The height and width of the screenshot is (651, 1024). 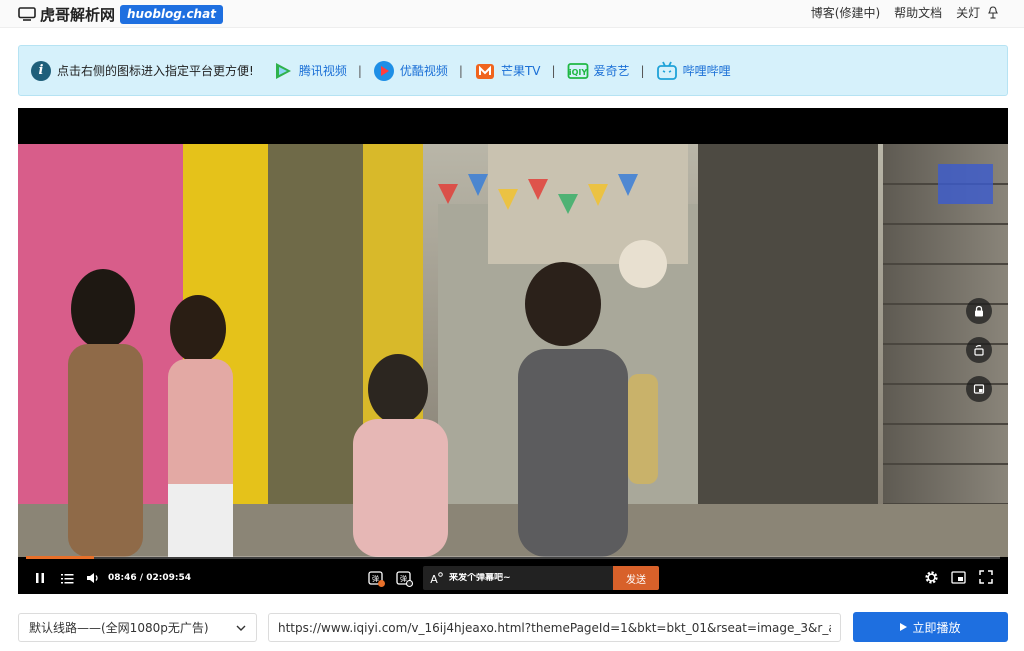 I want to click on tencent-video-icon, so click(x=283, y=70).